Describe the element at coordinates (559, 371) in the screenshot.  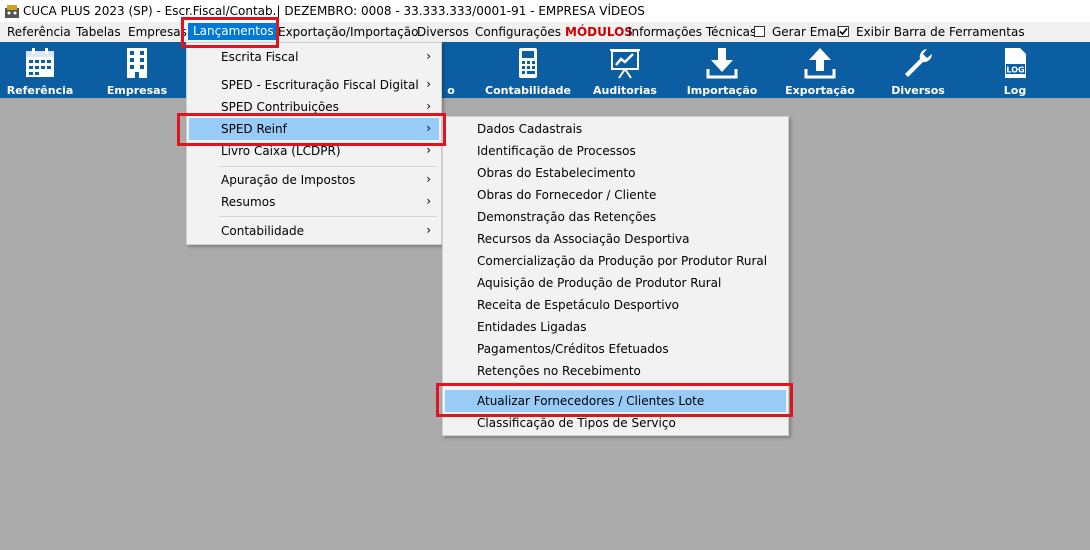
I see `submenu-item-label: Retenções no Recebimento` at that location.